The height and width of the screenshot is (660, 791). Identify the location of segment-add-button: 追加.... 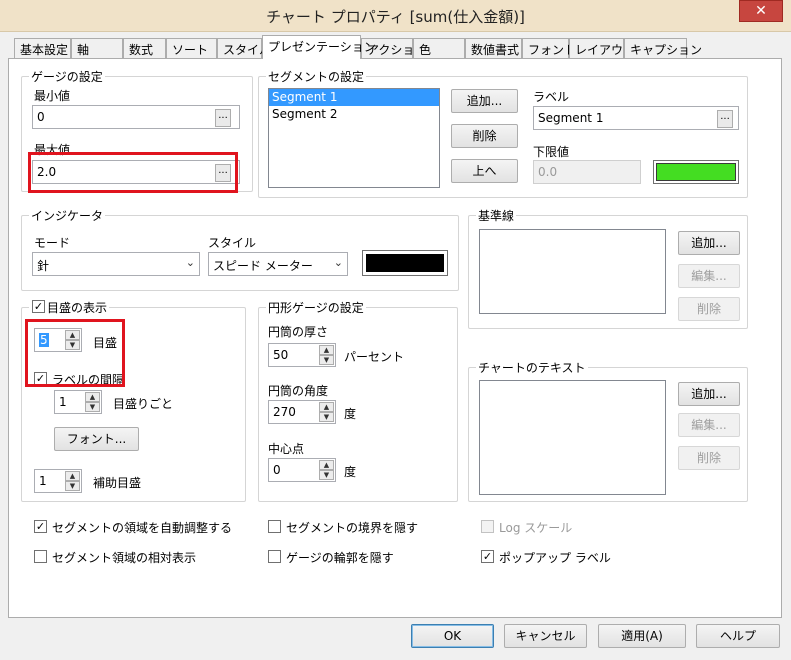
(484, 101).